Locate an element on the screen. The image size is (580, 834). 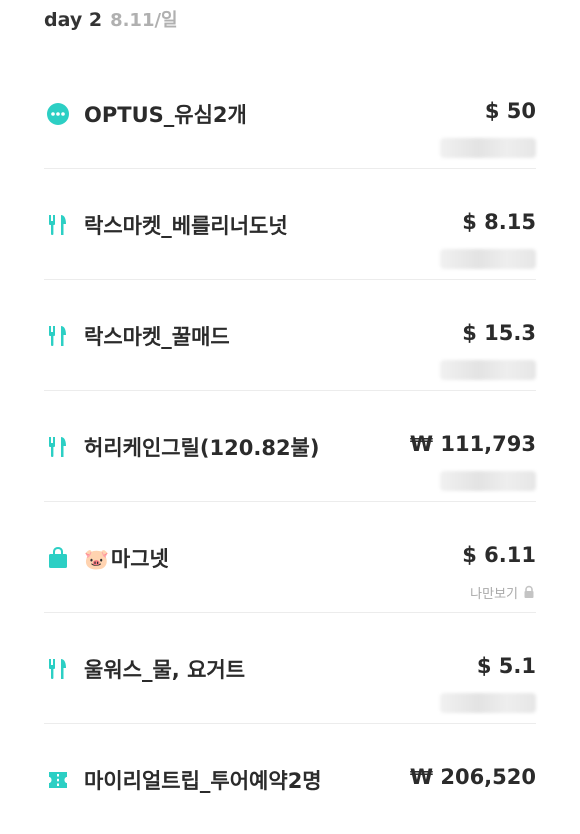
expense-name: 허리케인그릴(120.82불) is located at coordinates (202, 448).